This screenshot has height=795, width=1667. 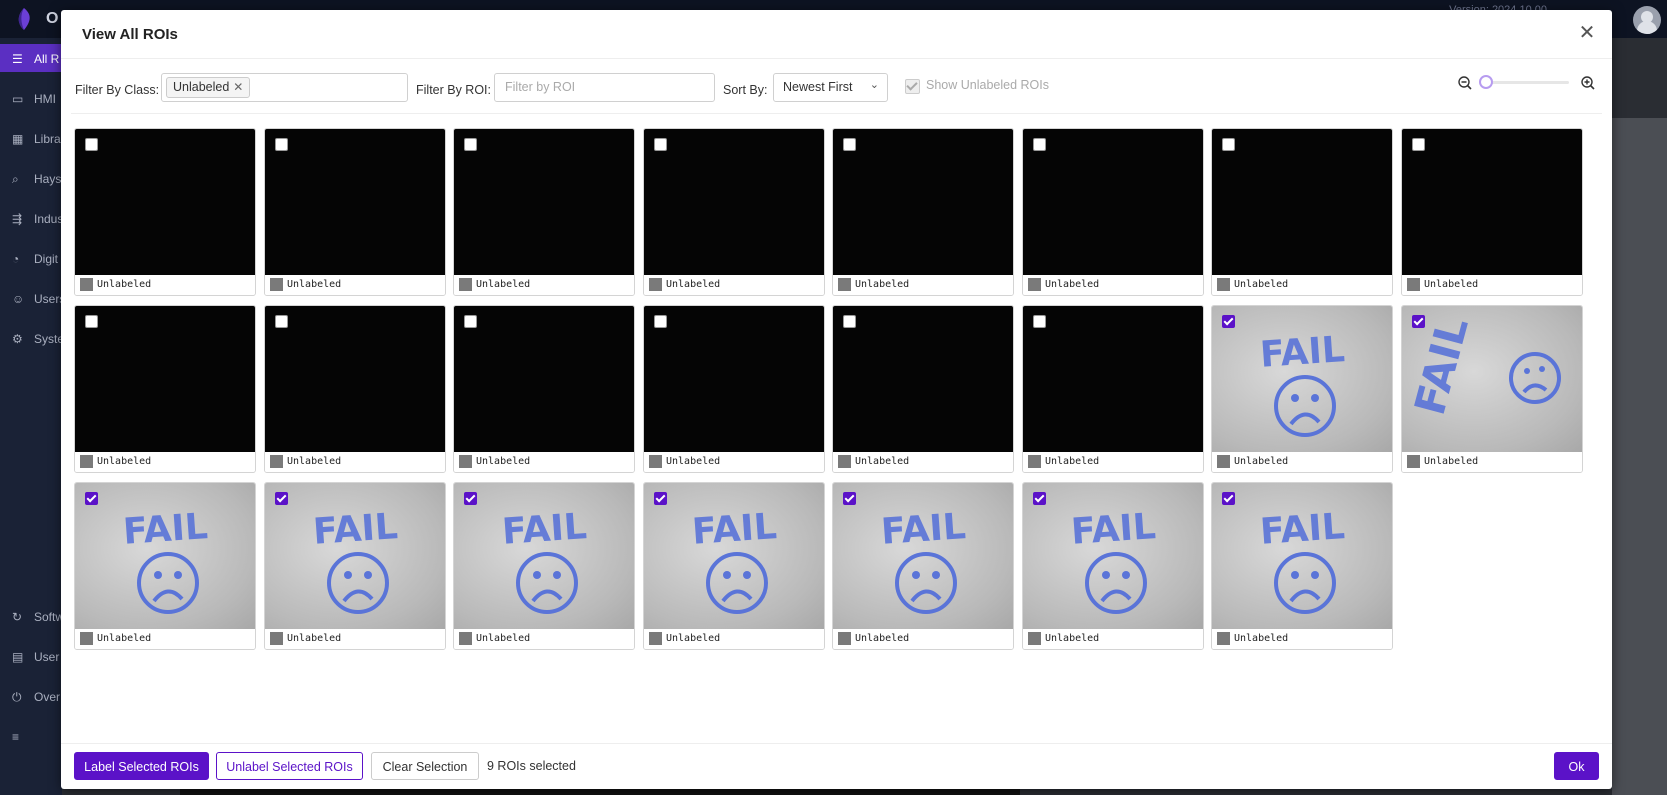 What do you see at coordinates (1113, 529) in the screenshot?
I see `svg-text: FAIL` at bounding box center [1113, 529].